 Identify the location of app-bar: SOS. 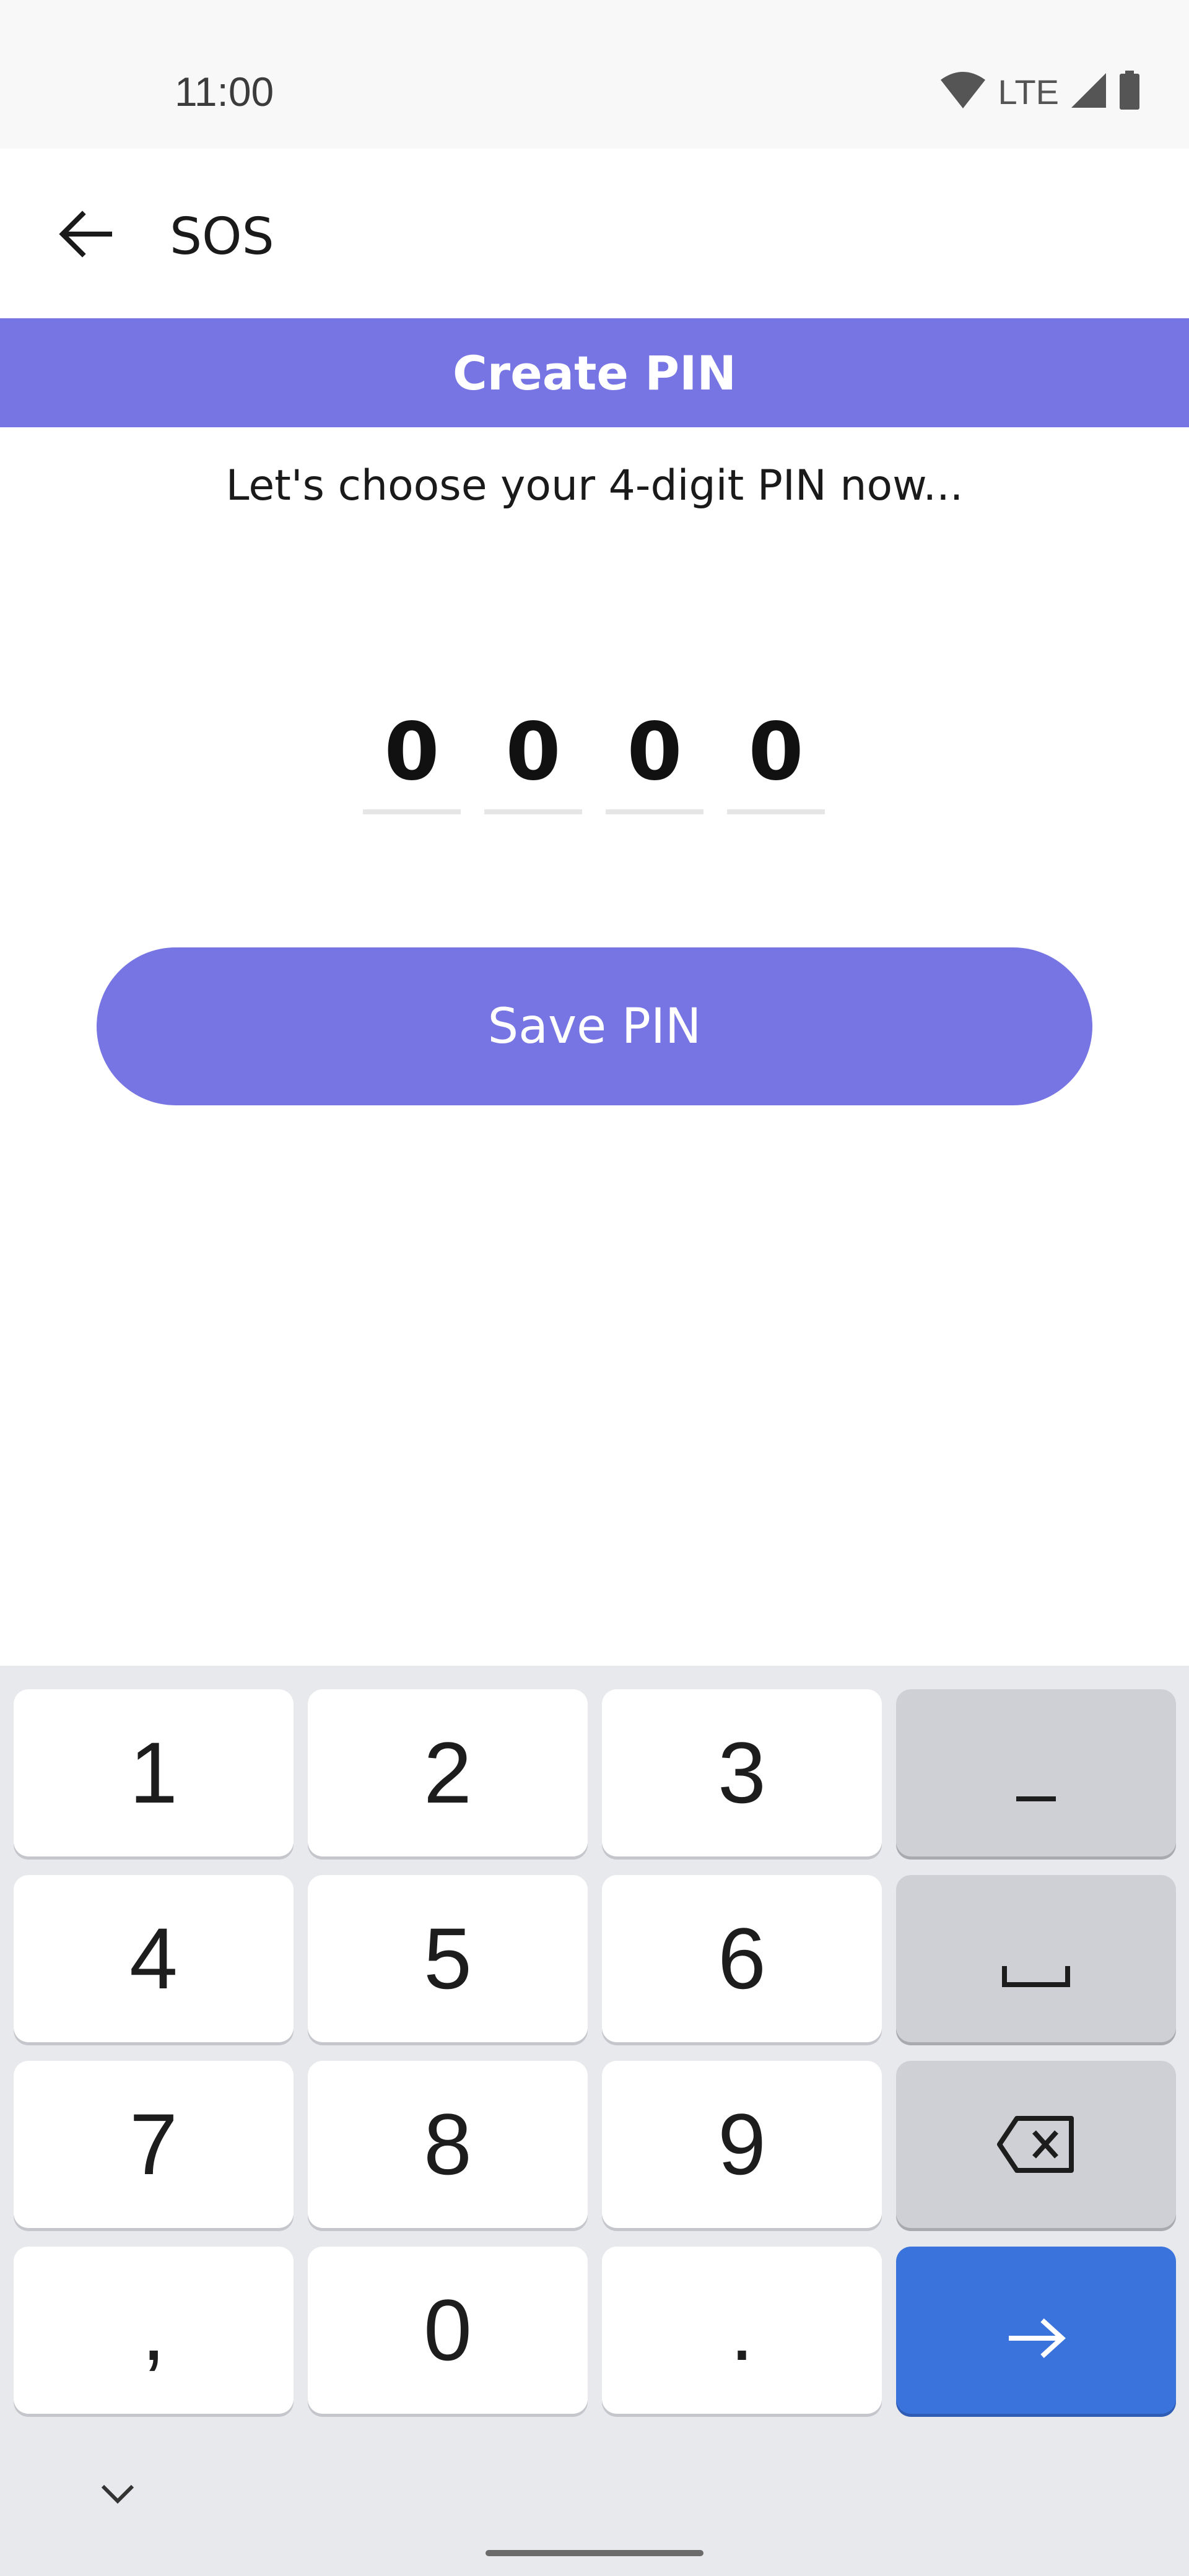
(594, 233).